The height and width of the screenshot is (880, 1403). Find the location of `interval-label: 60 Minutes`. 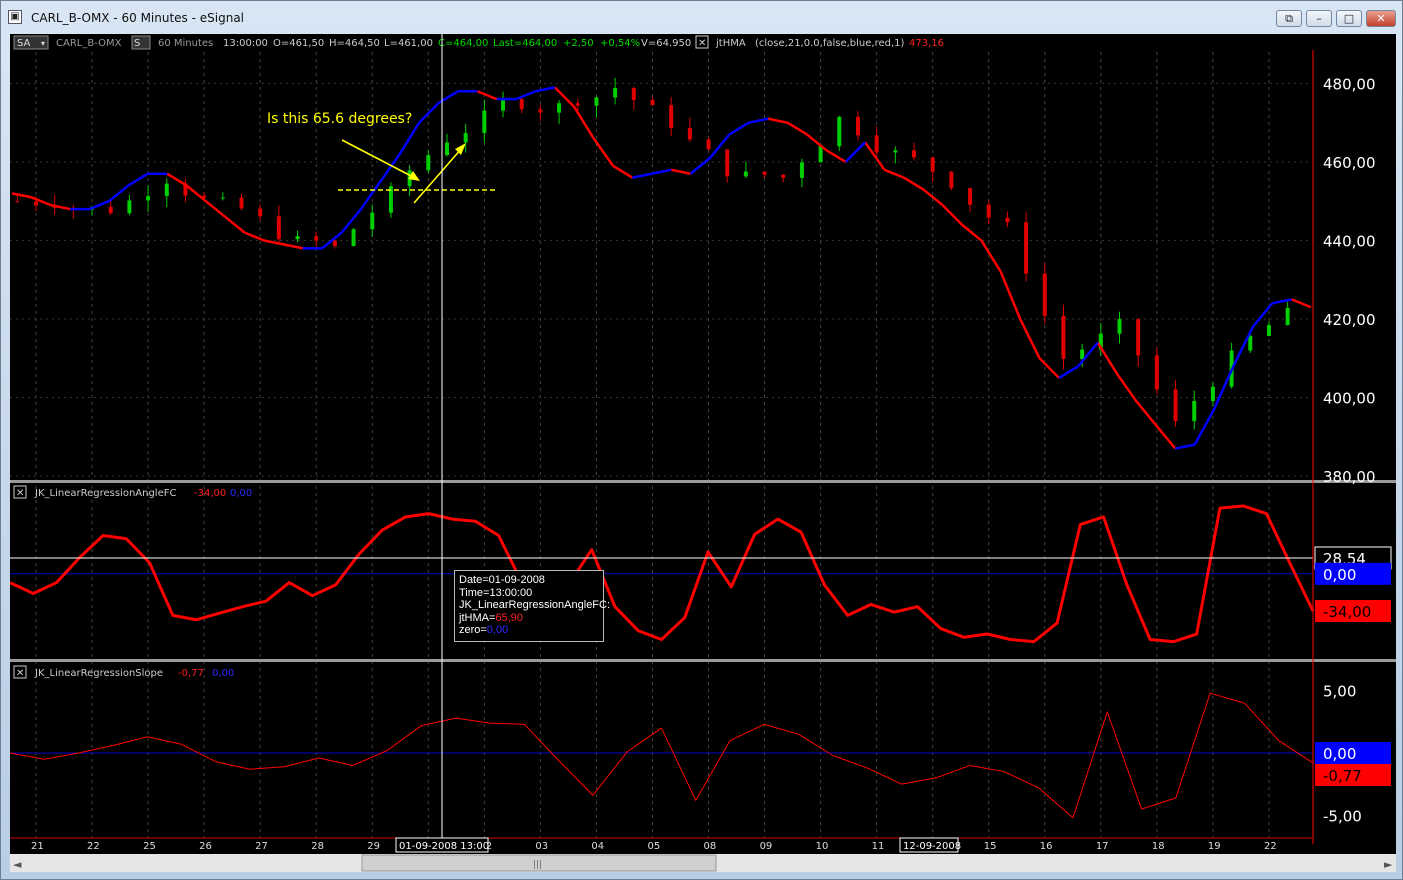

interval-label: 60 Minutes is located at coordinates (185, 43).